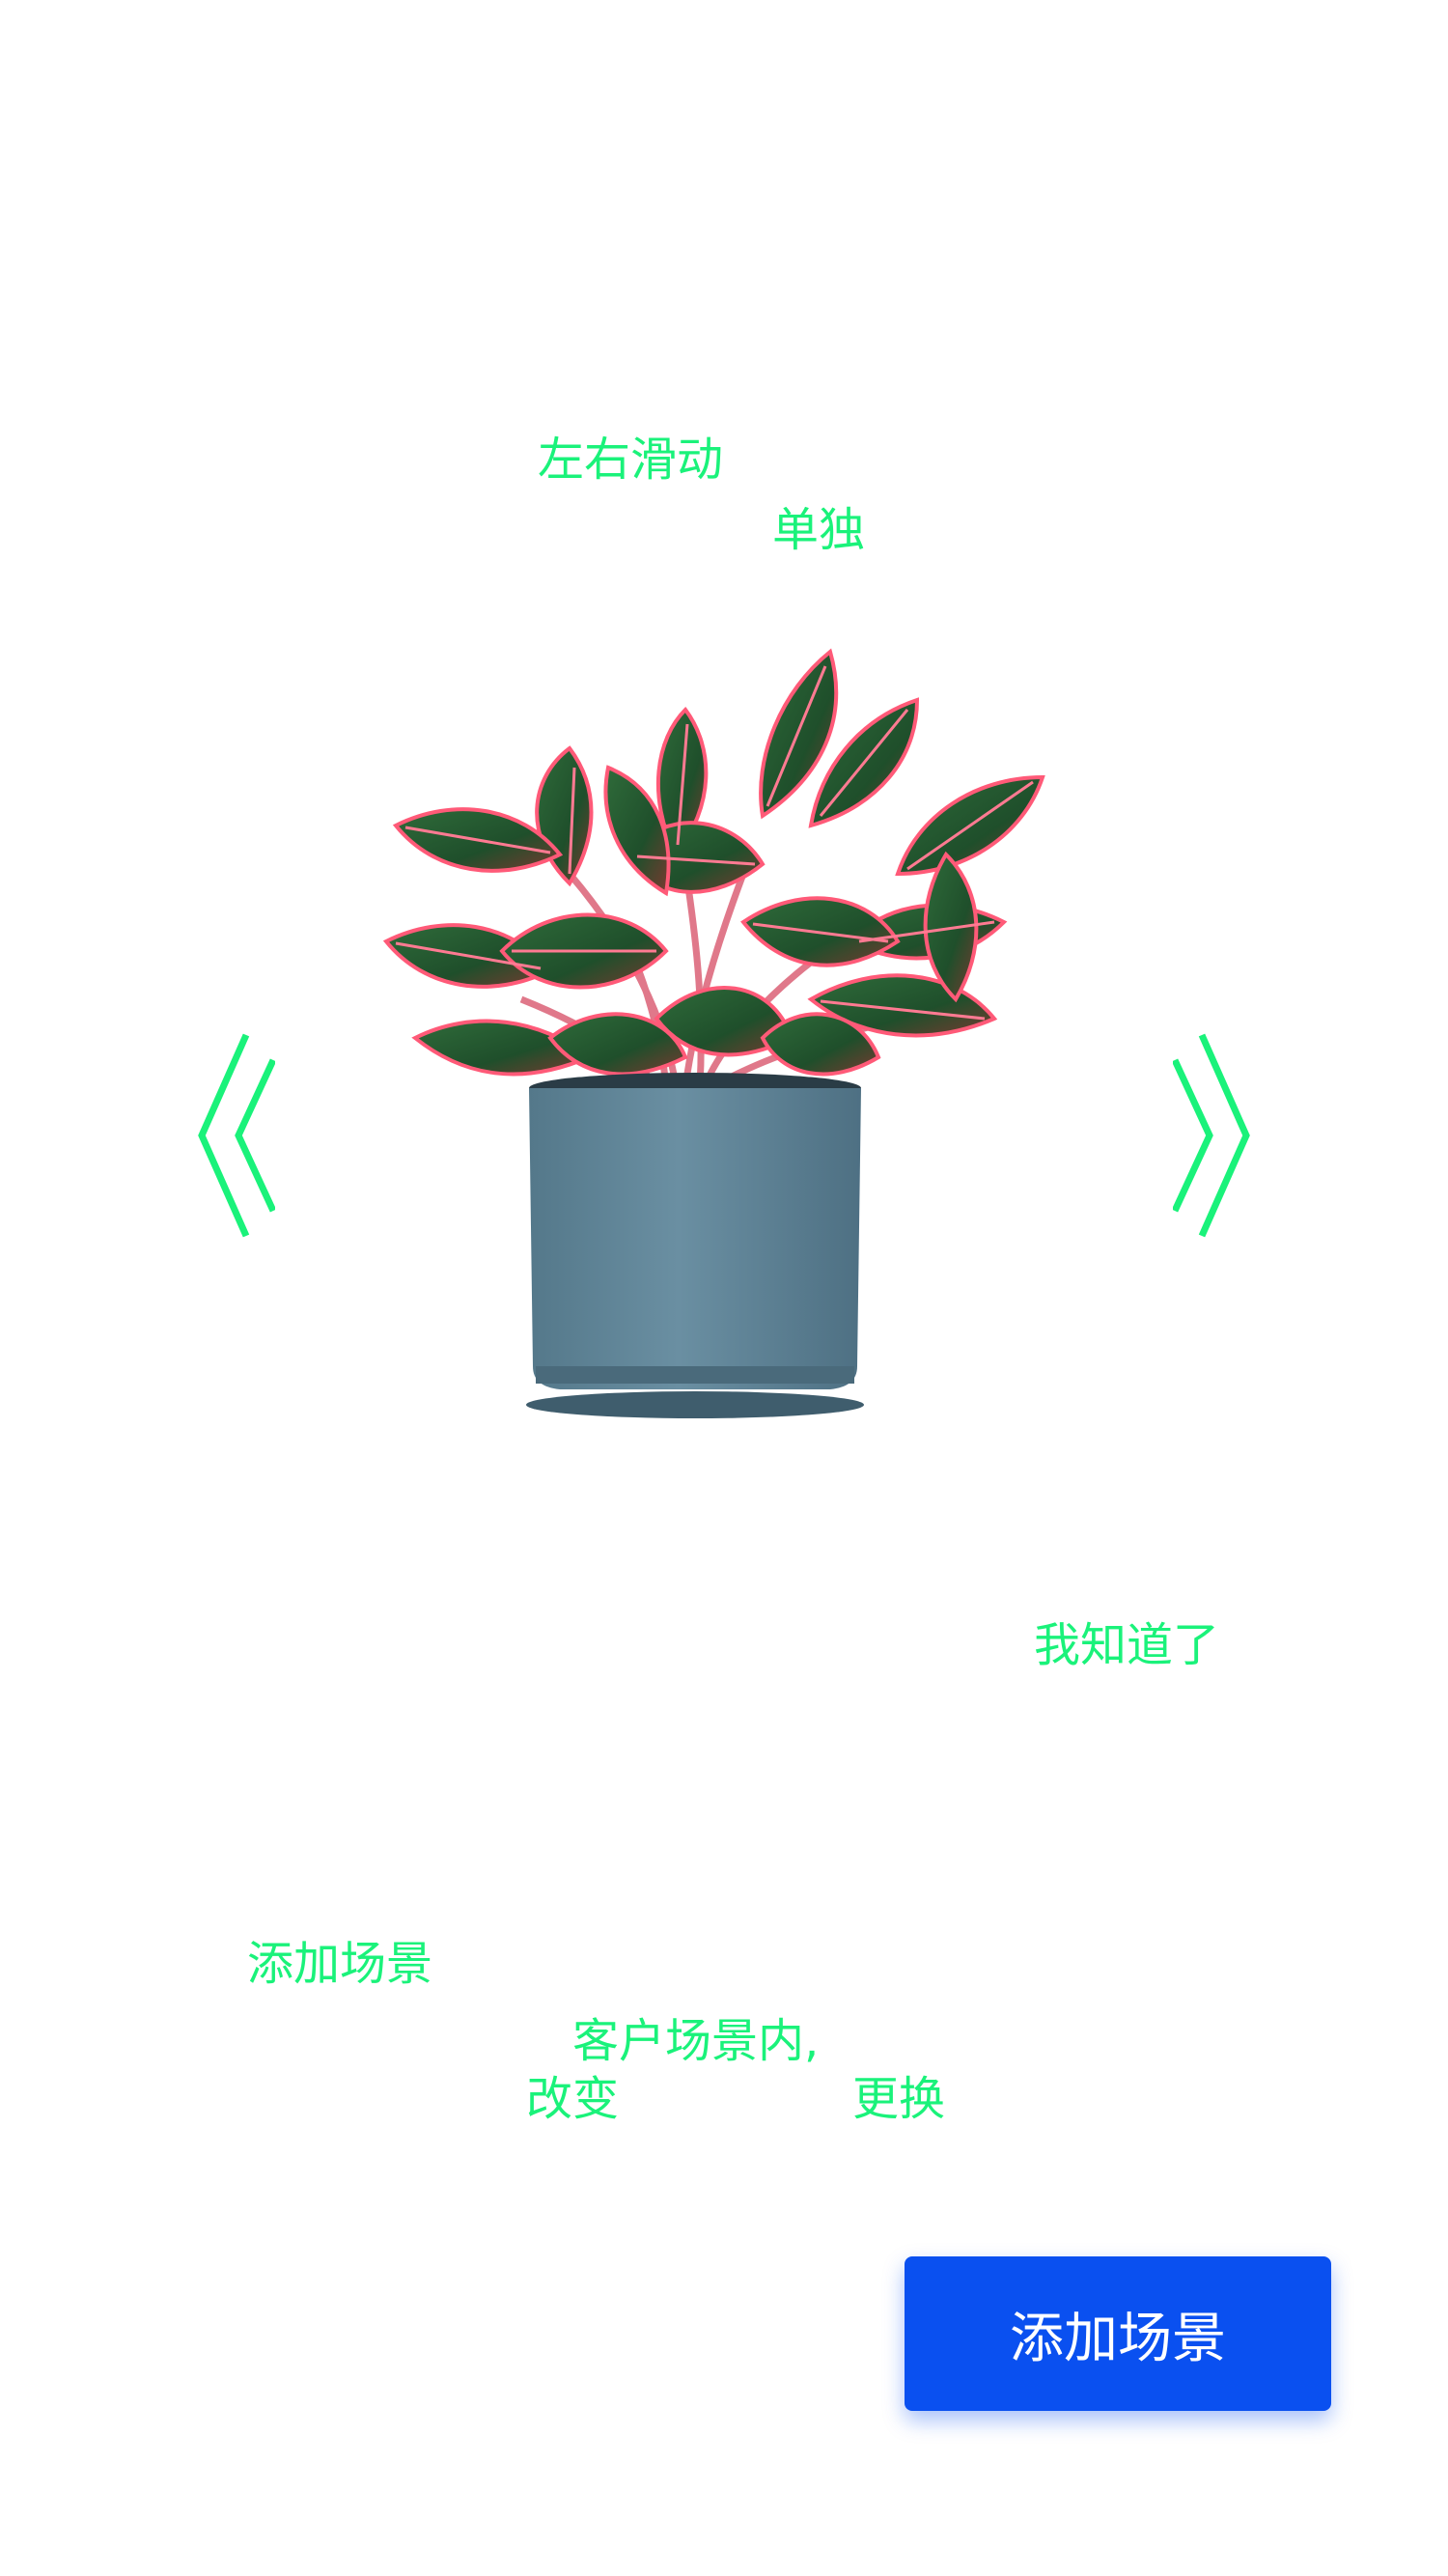  Describe the element at coordinates (573, 2099) in the screenshot. I see `change-hint-text: 改变` at that location.